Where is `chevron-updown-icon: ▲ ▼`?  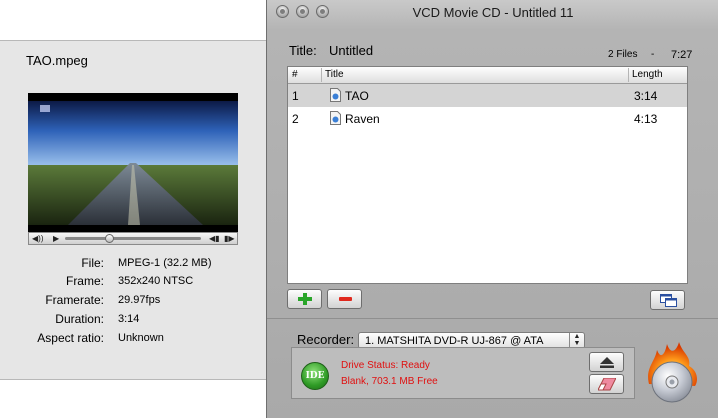
chevron-updown-icon: ▲ ▼ is located at coordinates (576, 340).